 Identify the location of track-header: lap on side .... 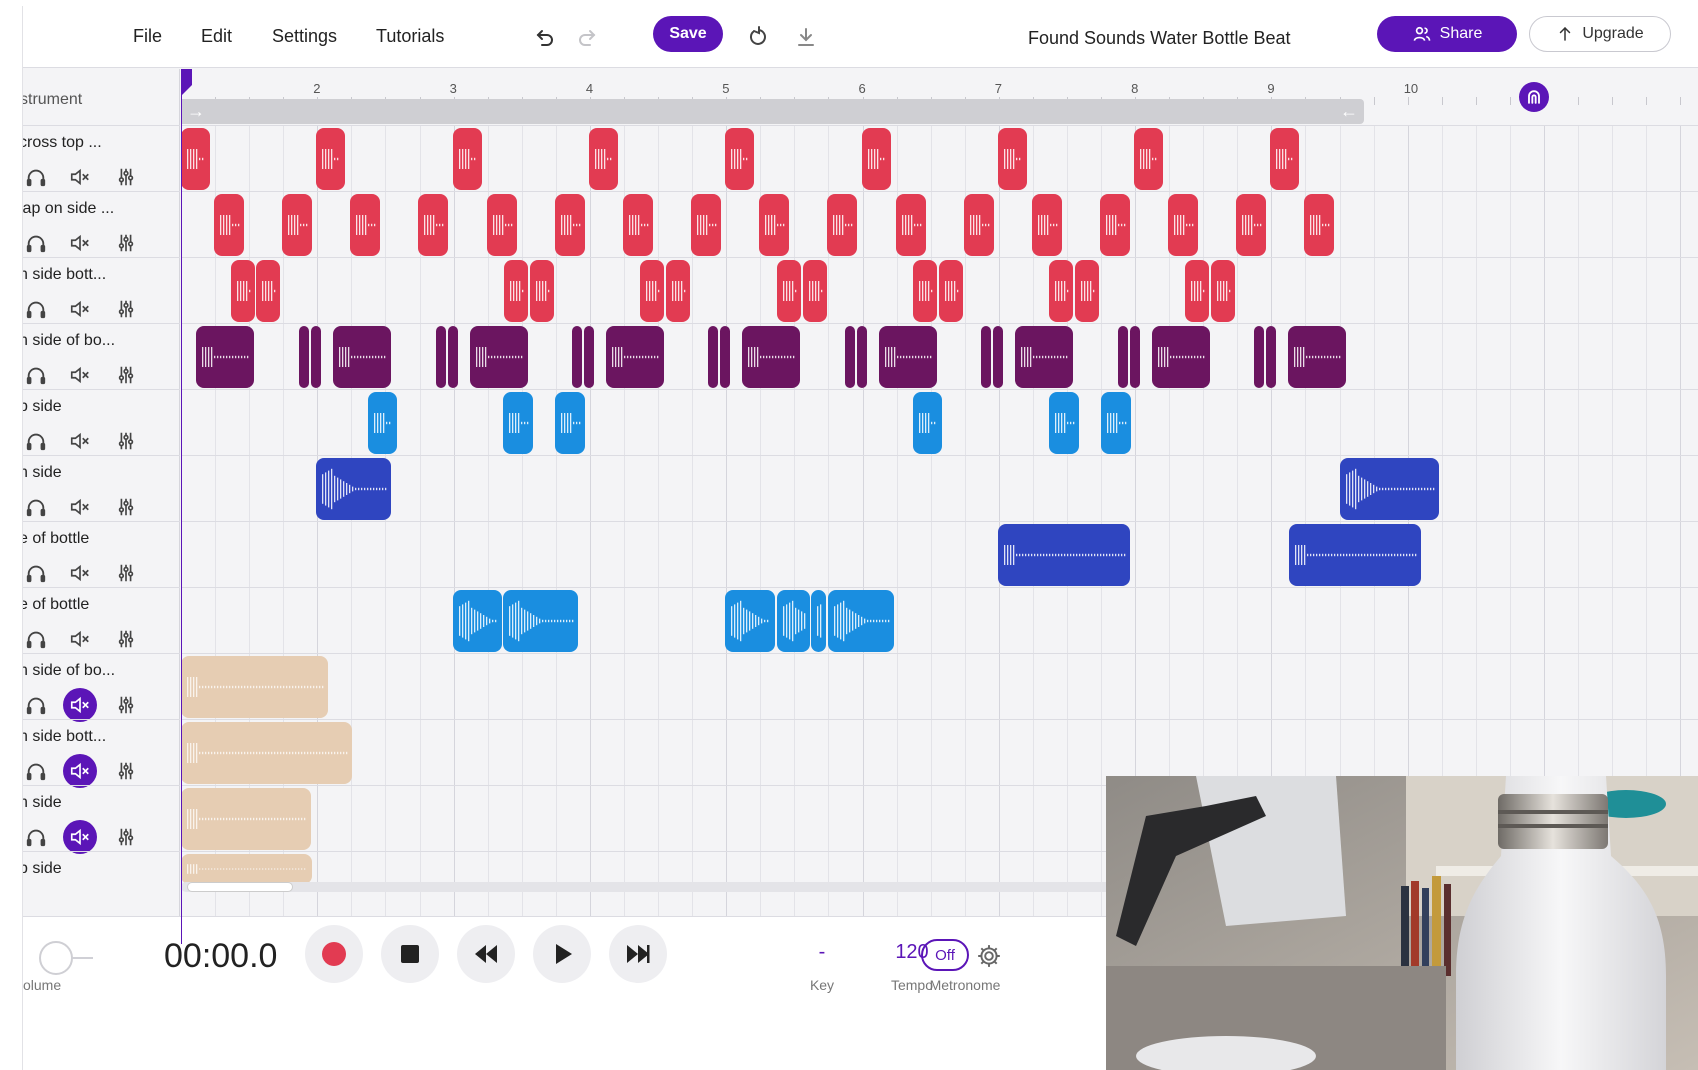
(101, 226).